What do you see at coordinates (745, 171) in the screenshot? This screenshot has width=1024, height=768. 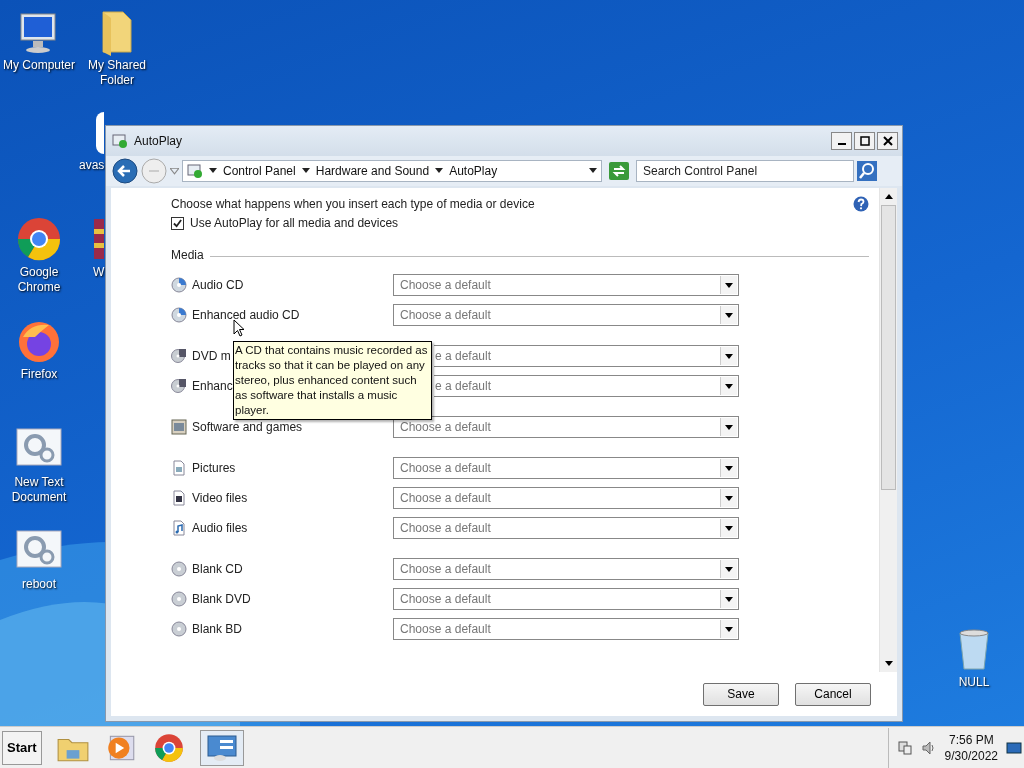 I see `search-field: Search Control Panel` at bounding box center [745, 171].